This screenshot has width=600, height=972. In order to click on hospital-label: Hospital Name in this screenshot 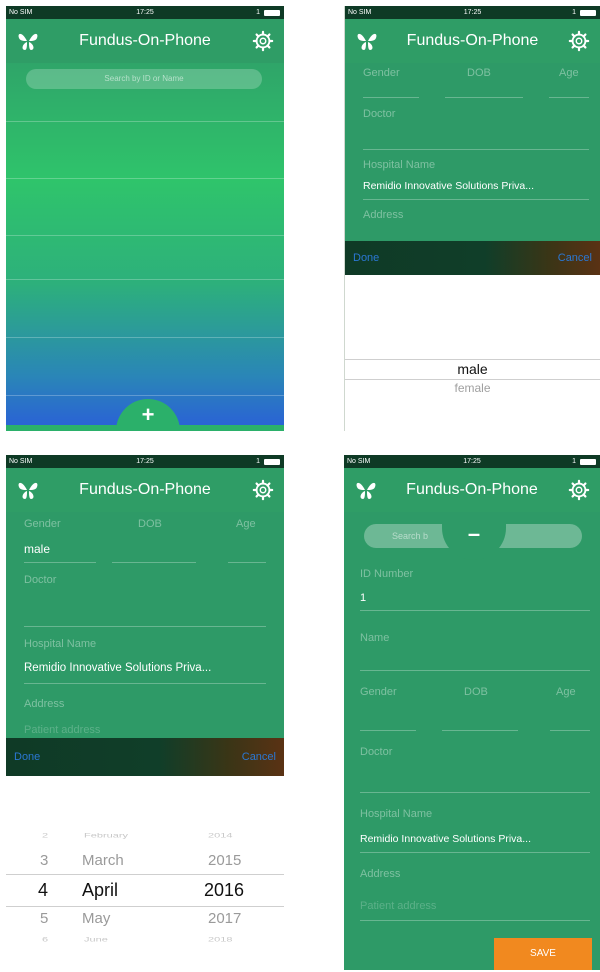, I will do `click(399, 165)`.